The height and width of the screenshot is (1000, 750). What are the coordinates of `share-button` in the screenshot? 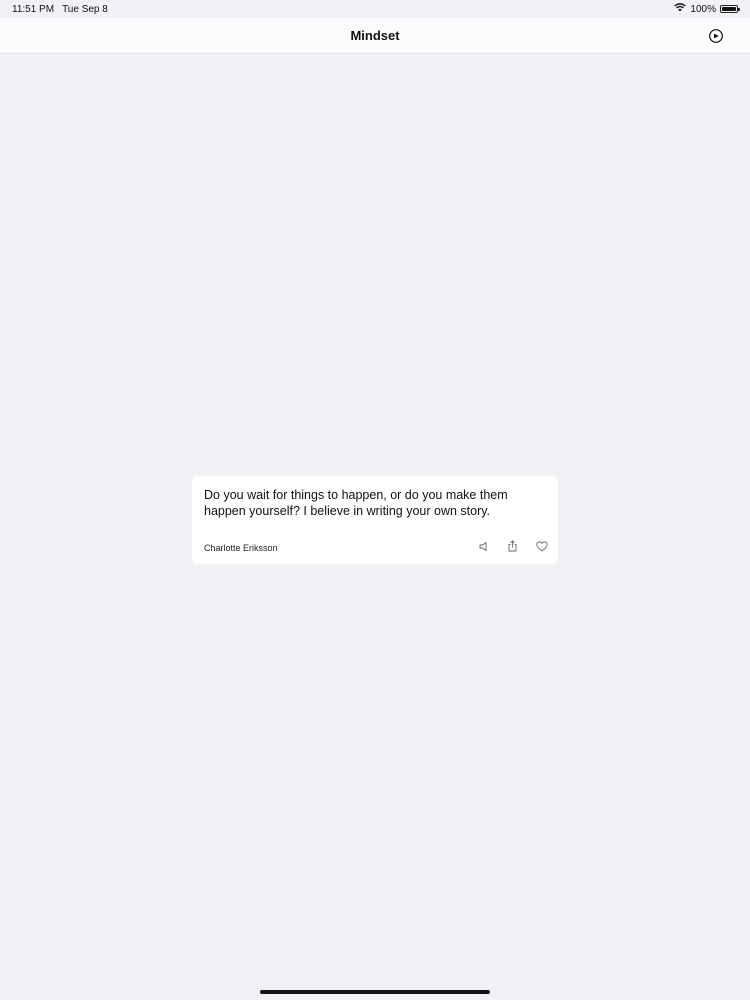 It's located at (512, 548).